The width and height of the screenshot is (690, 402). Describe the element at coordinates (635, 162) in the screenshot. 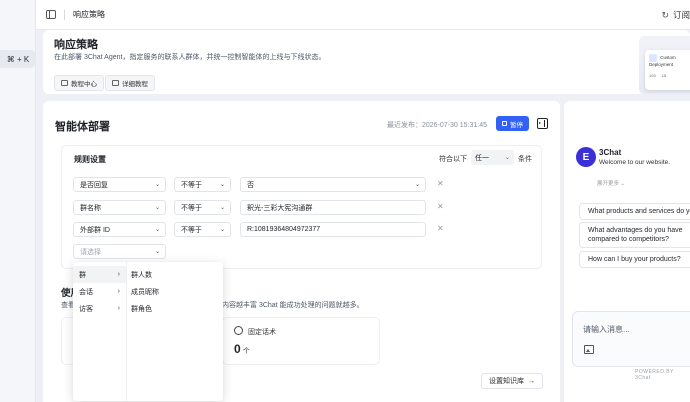

I see `bot-welcome-message: Welcome to our website.` at that location.